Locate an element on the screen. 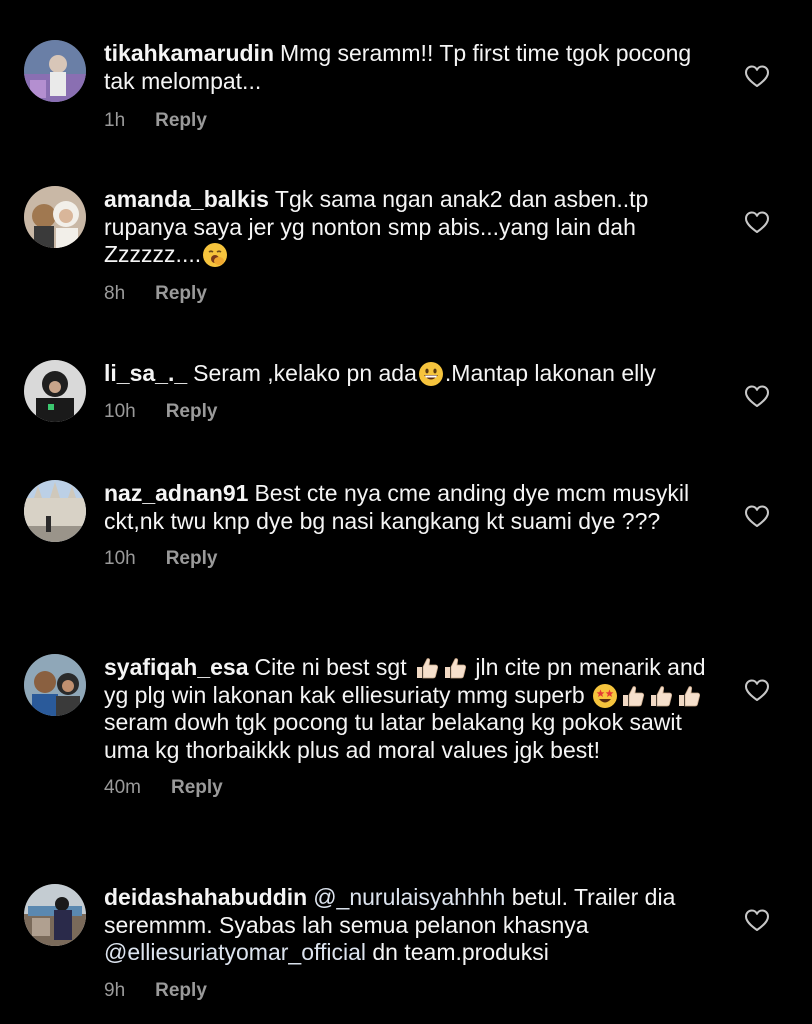  mention-link: @elliesuriatyomar_official is located at coordinates (235, 952).